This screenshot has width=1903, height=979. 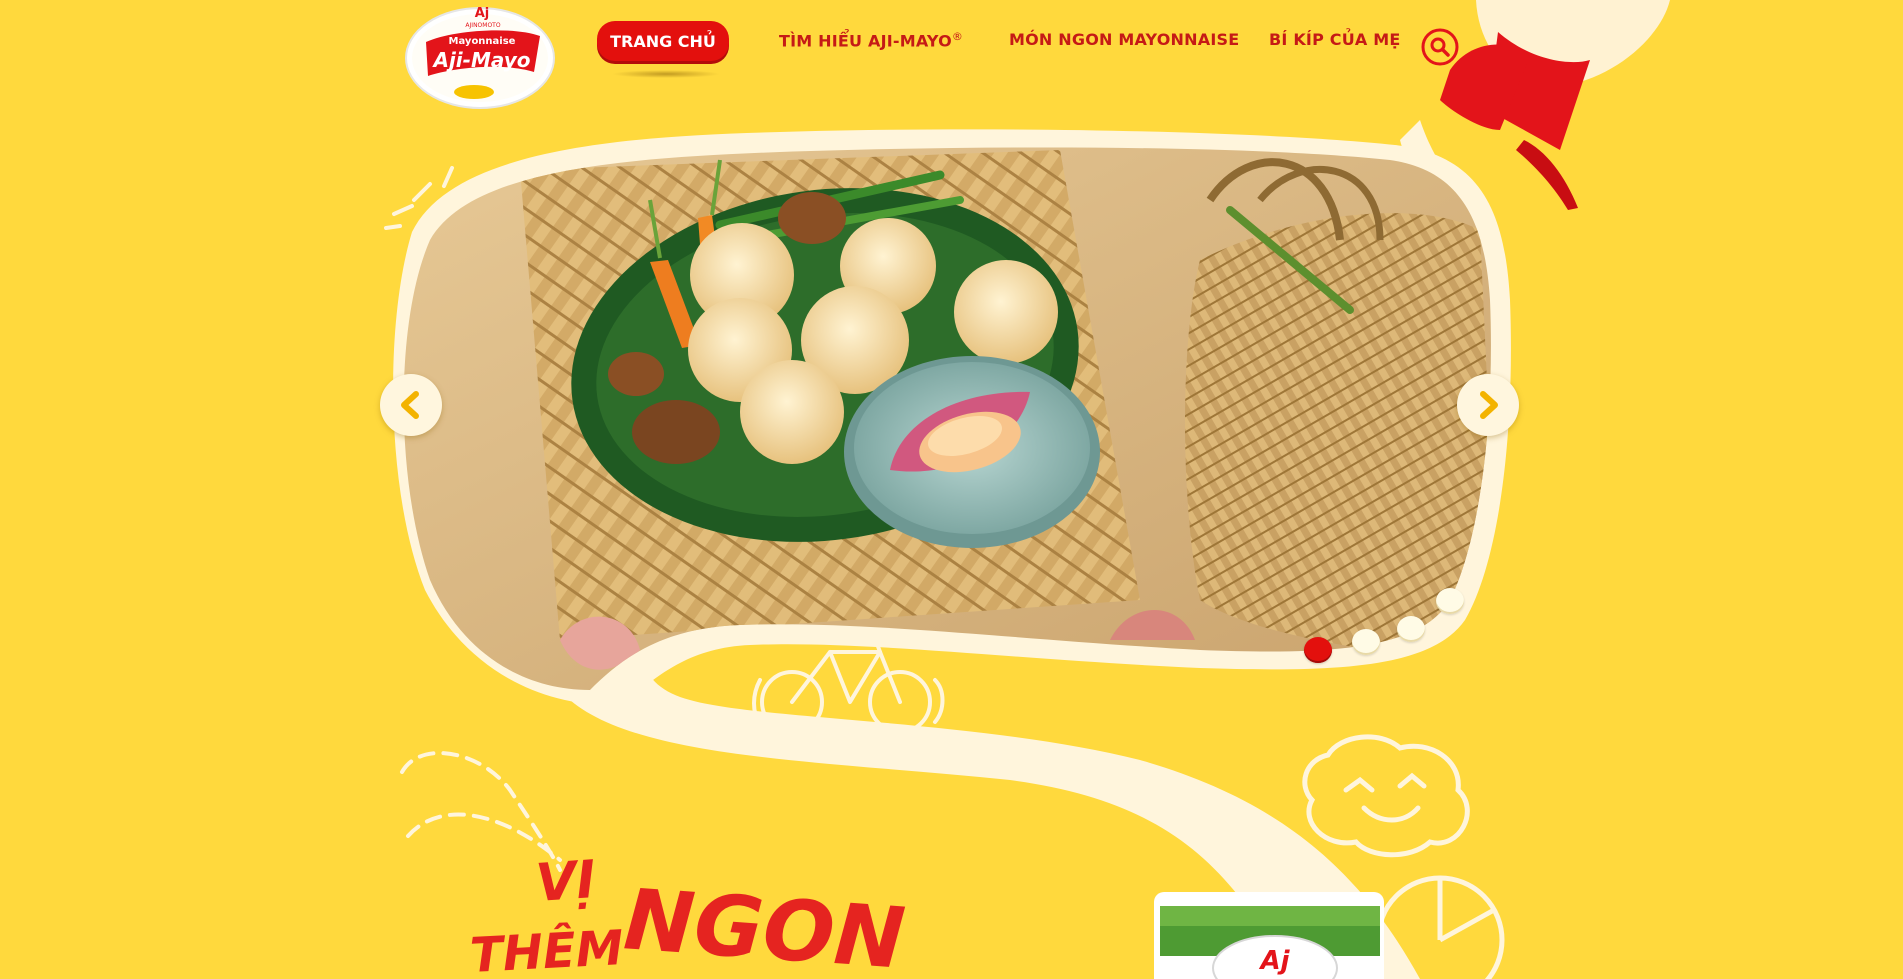 I want to click on search-button, so click(x=1440, y=47).